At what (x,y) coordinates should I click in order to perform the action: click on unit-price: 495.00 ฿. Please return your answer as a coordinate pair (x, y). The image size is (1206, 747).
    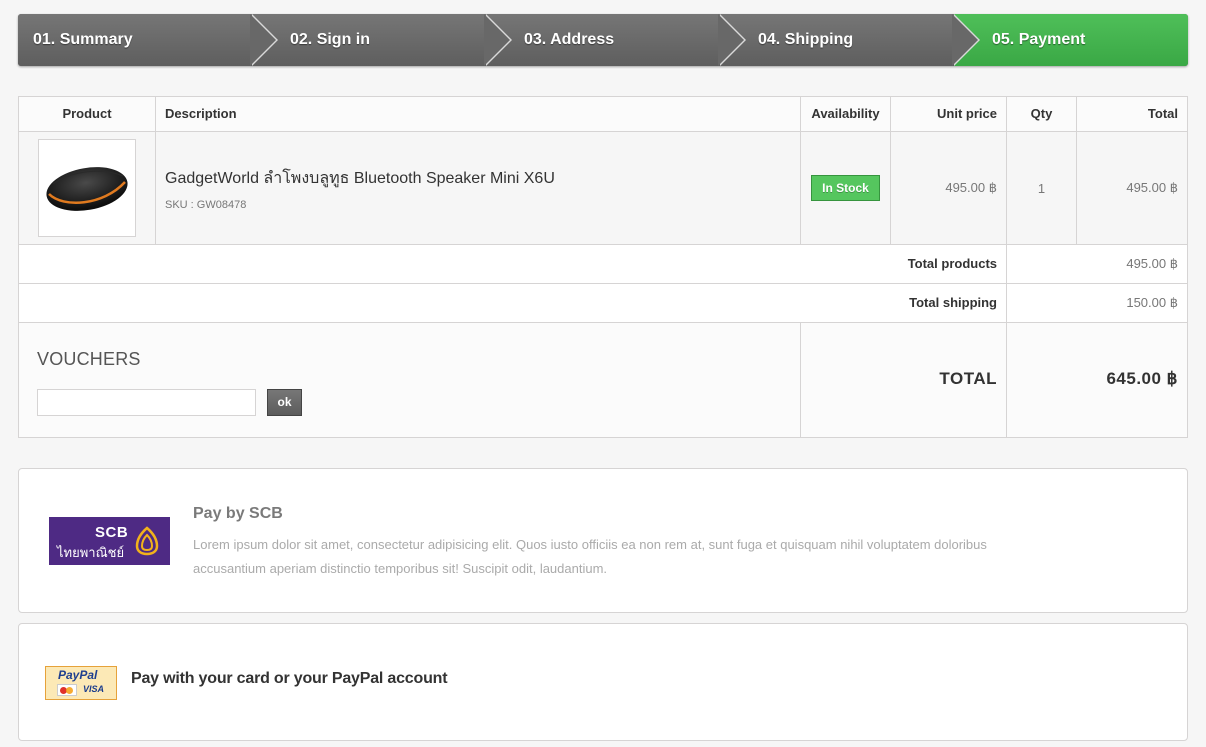
    Looking at the image, I should click on (949, 188).